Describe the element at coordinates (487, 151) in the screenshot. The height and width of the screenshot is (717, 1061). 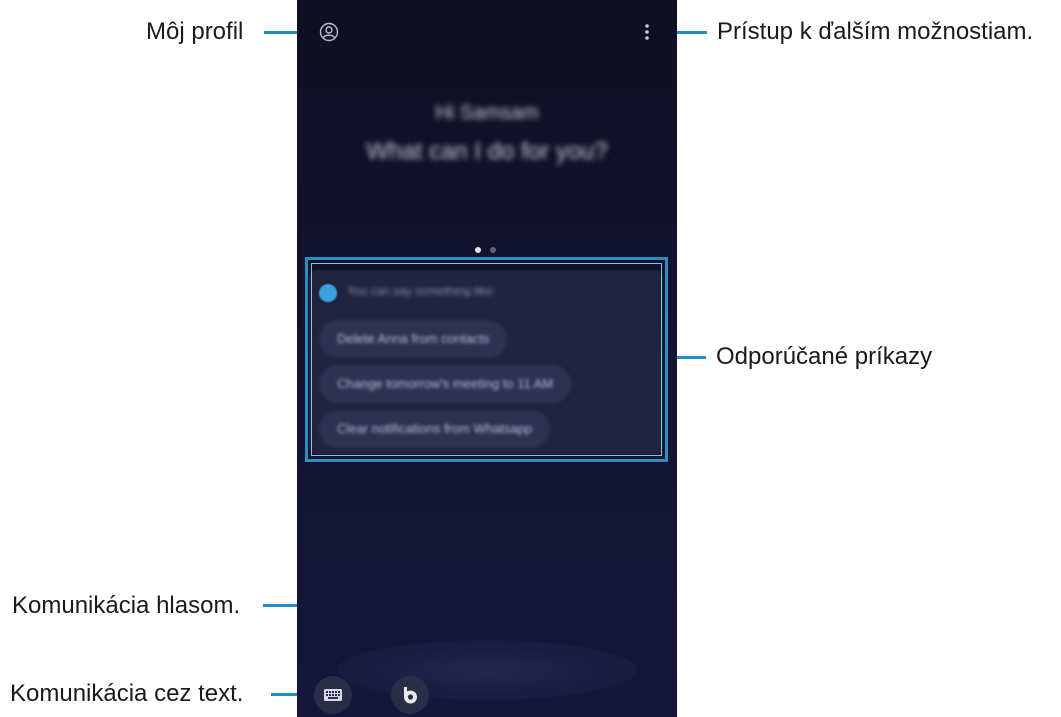
I see `greeting-question: What can I do for you?` at that location.